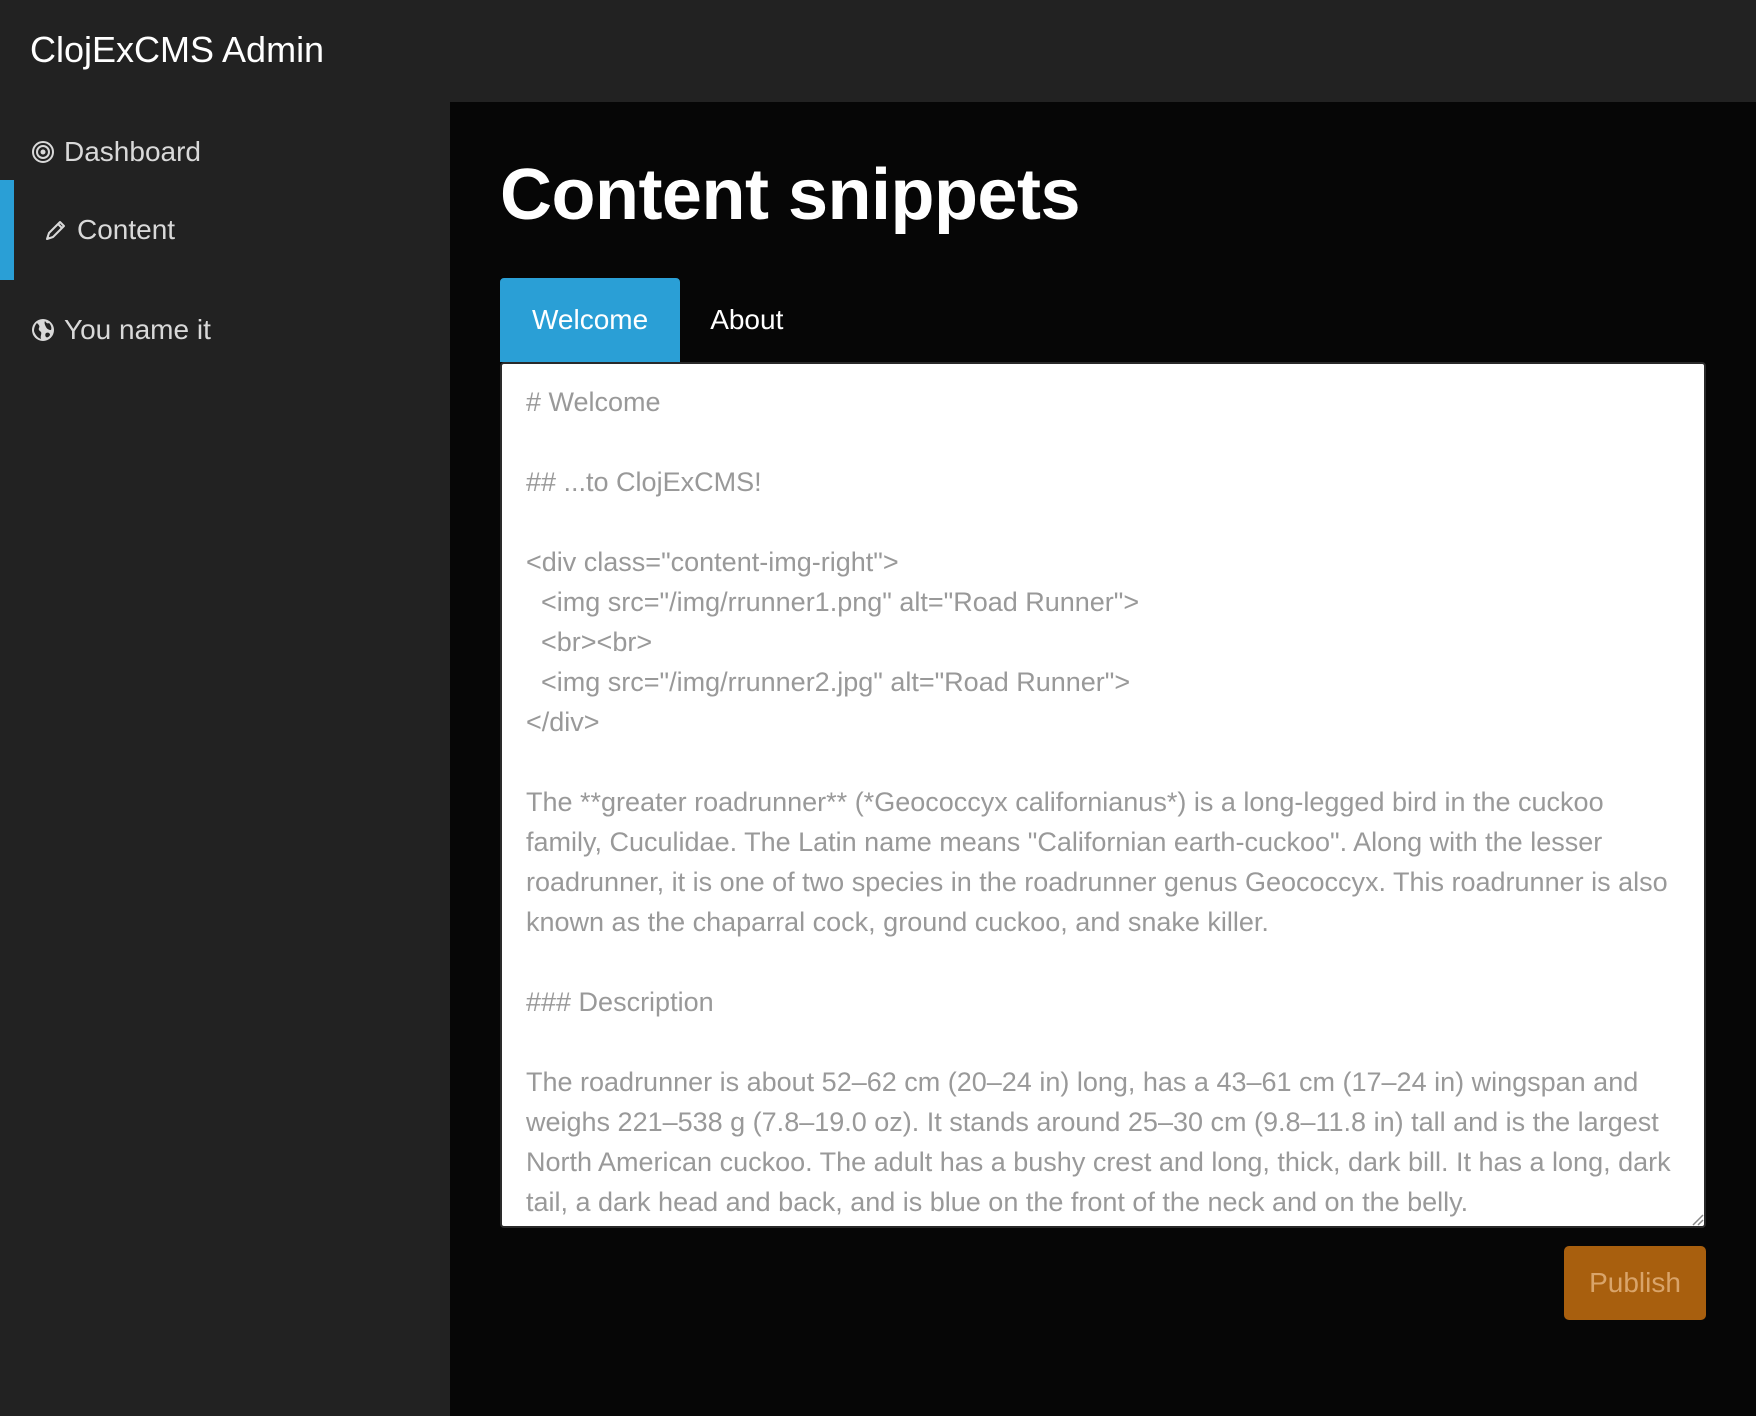 This screenshot has height=1416, width=1756. Describe the element at coordinates (590, 320) in the screenshot. I see `tab-welcome: Welcome` at that location.